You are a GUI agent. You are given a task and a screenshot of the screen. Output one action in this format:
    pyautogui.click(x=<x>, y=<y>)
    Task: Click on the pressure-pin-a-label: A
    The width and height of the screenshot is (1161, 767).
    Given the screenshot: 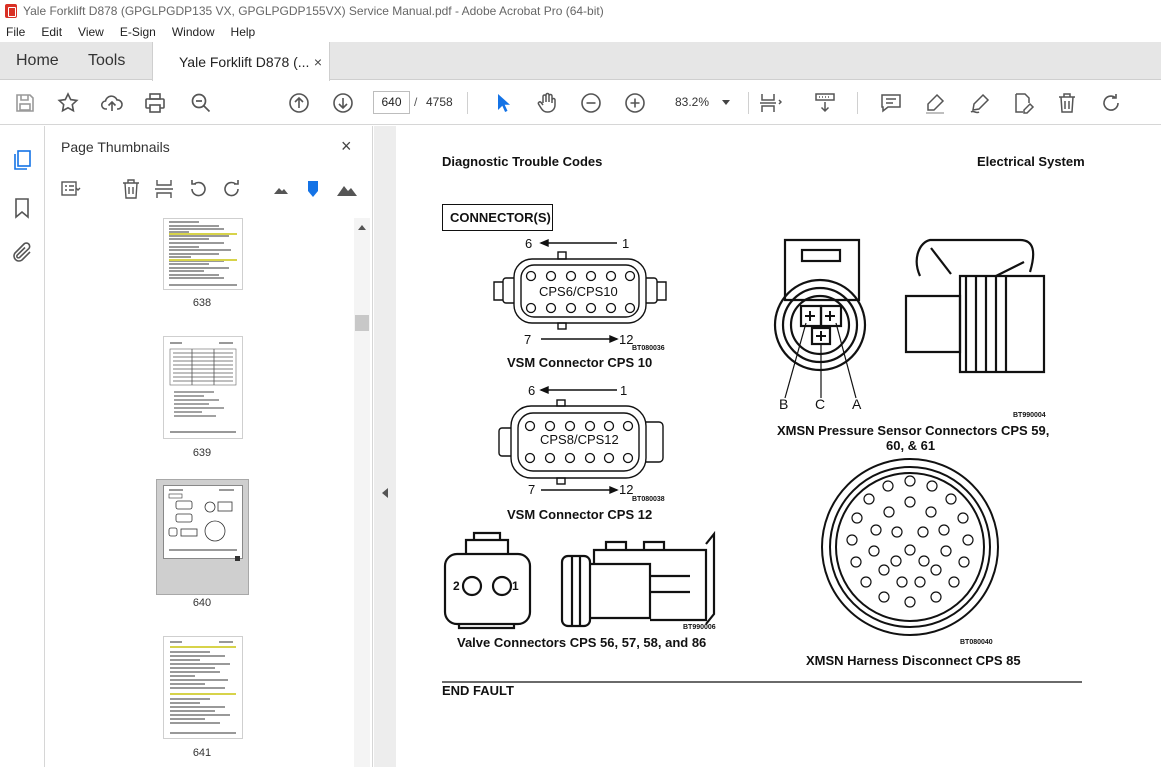 What is the action you would take?
    pyautogui.click(x=857, y=404)
    